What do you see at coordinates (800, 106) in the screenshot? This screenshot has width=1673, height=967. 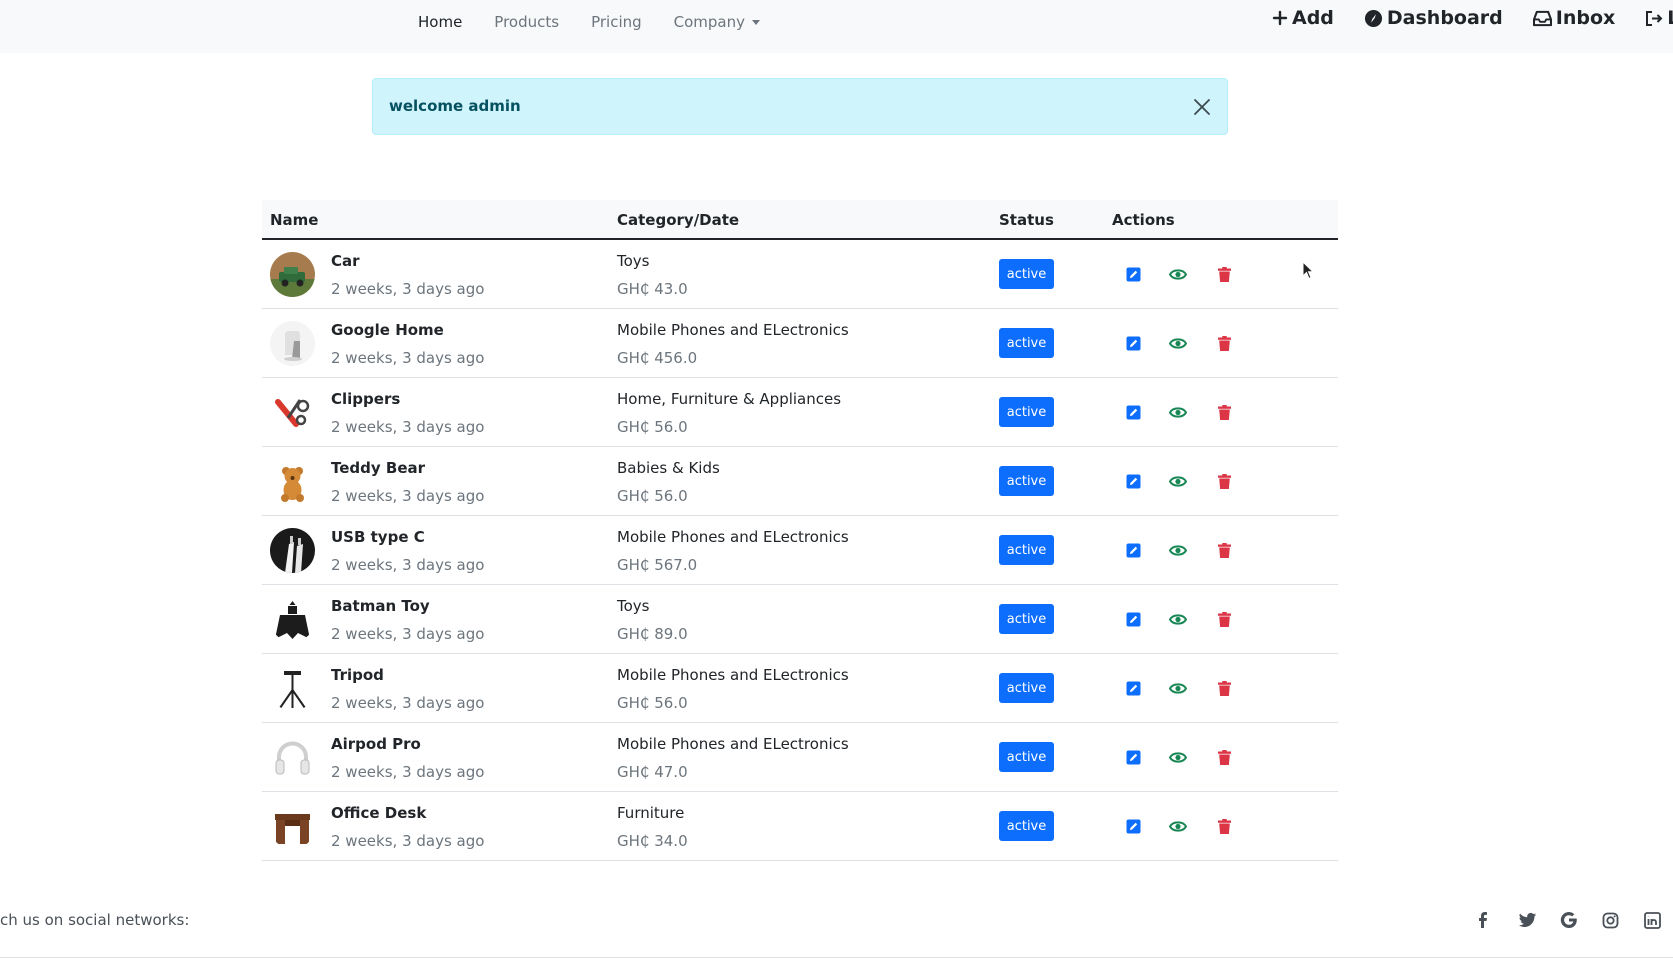 I see `welcome-alert: welcome admin` at bounding box center [800, 106].